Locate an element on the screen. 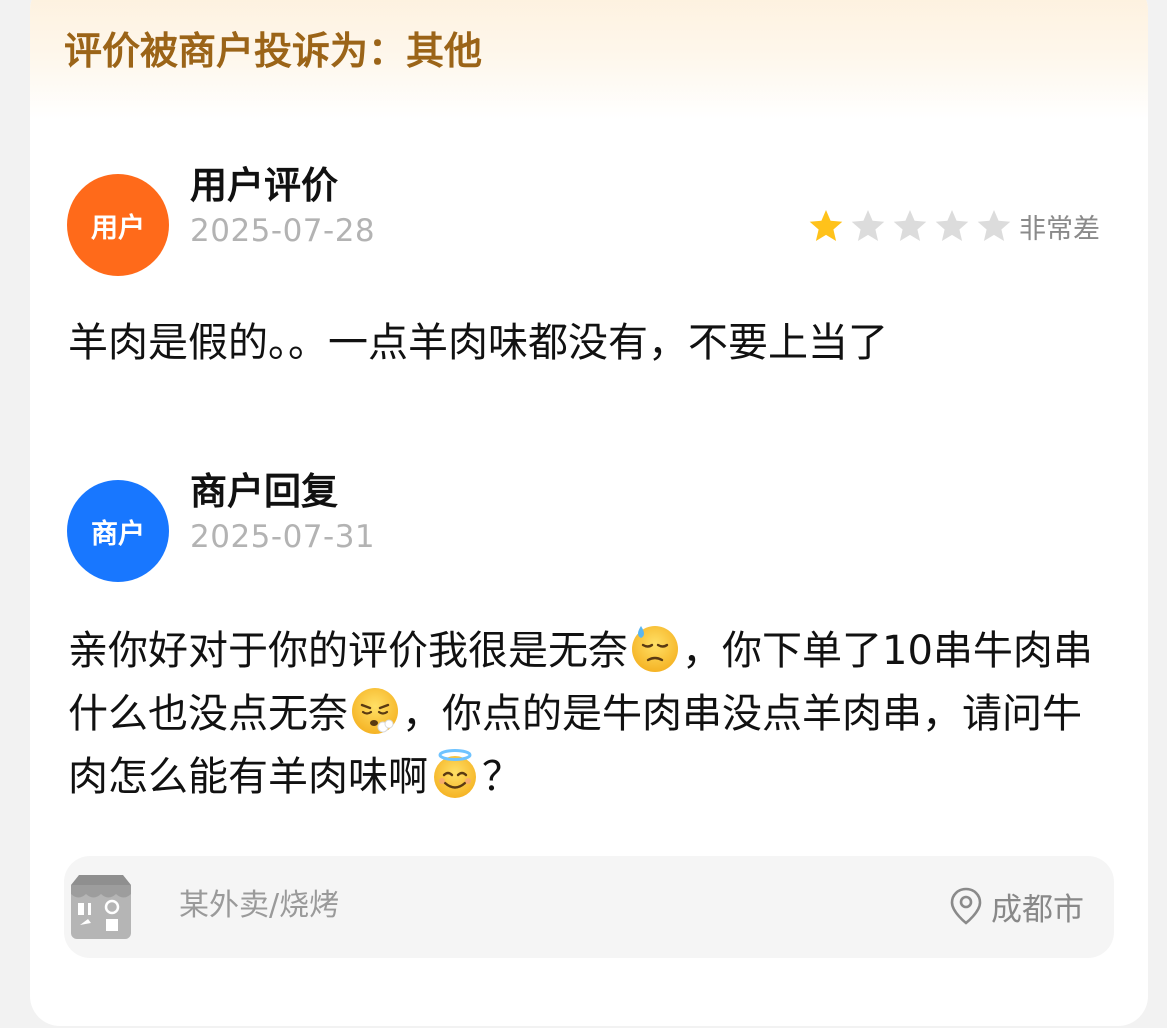 The height and width of the screenshot is (1028, 1167). city-label: 成都市 is located at coordinates (1037, 909).